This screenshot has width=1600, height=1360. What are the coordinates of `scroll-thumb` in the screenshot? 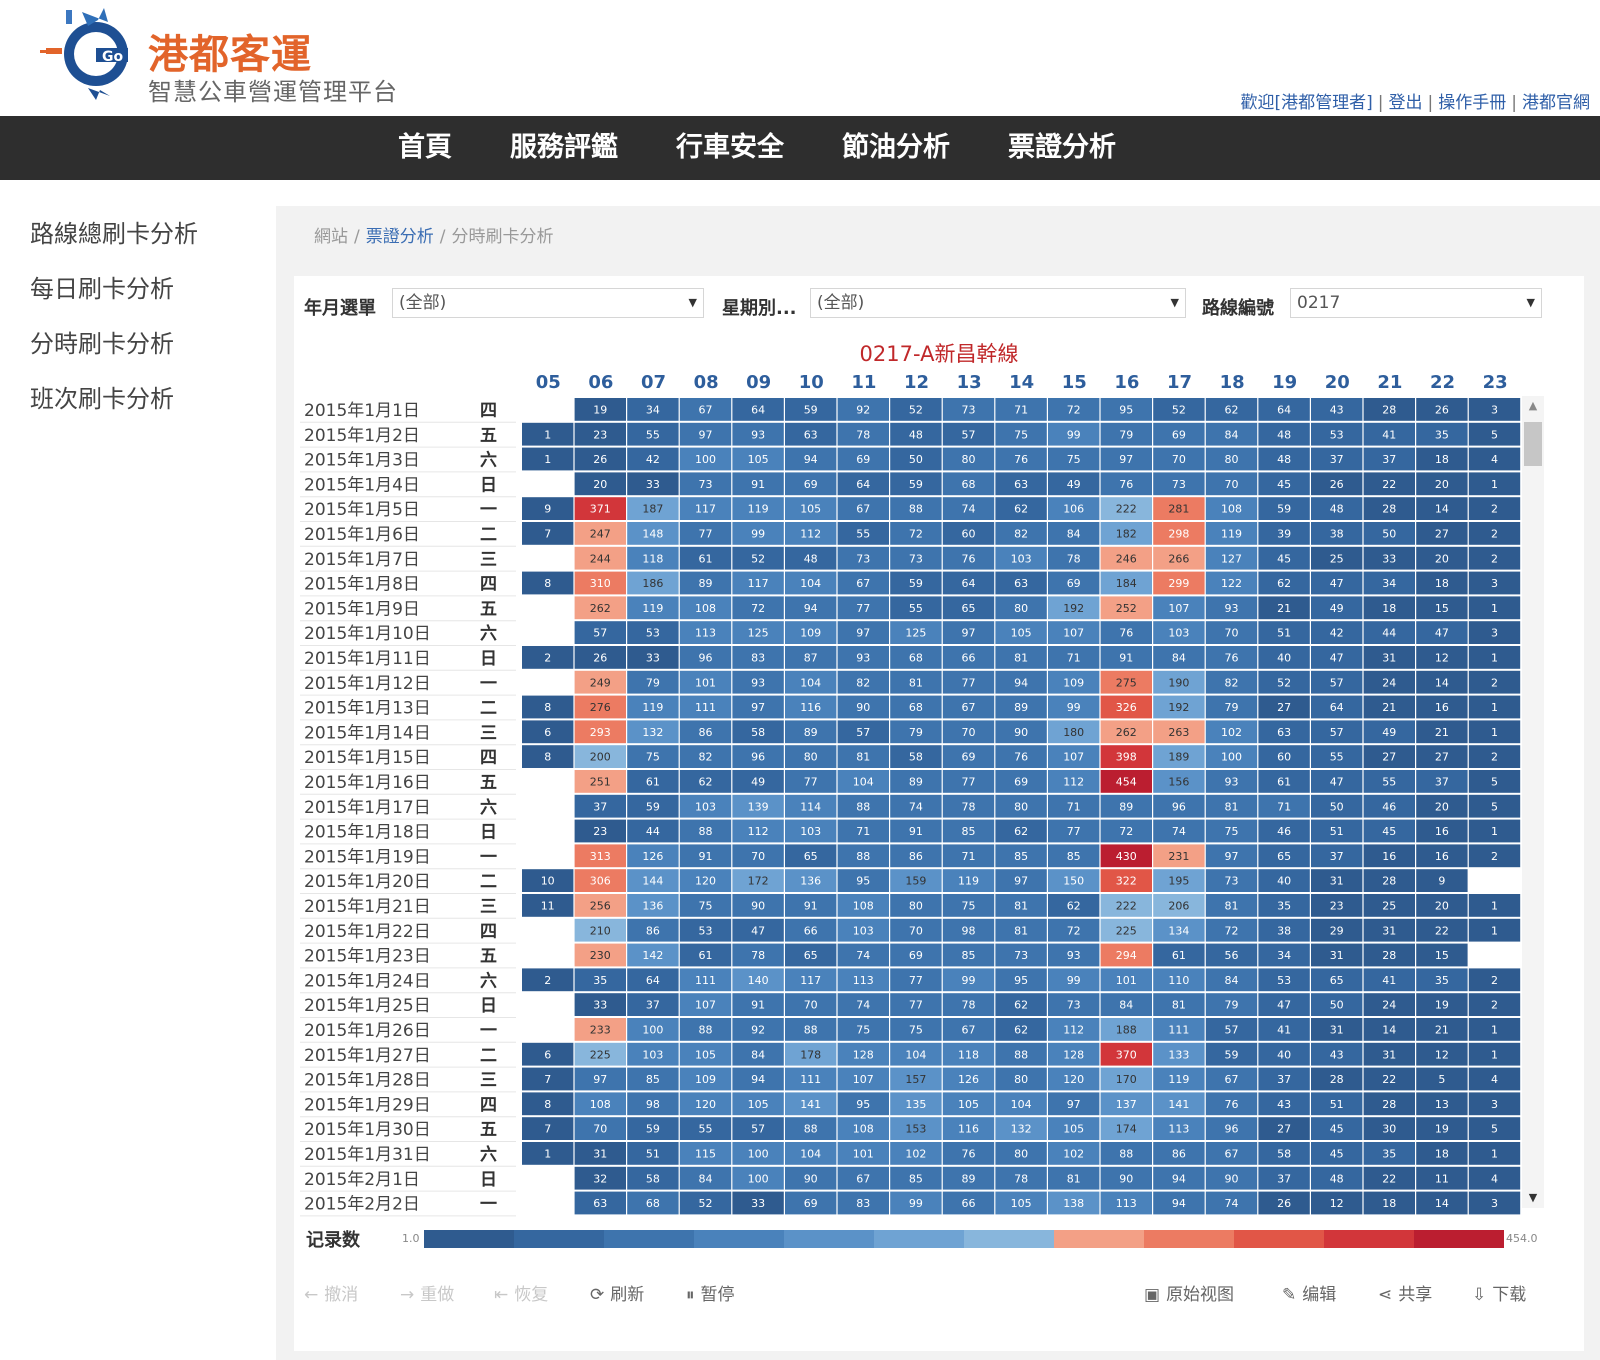 It's located at (1533, 444).